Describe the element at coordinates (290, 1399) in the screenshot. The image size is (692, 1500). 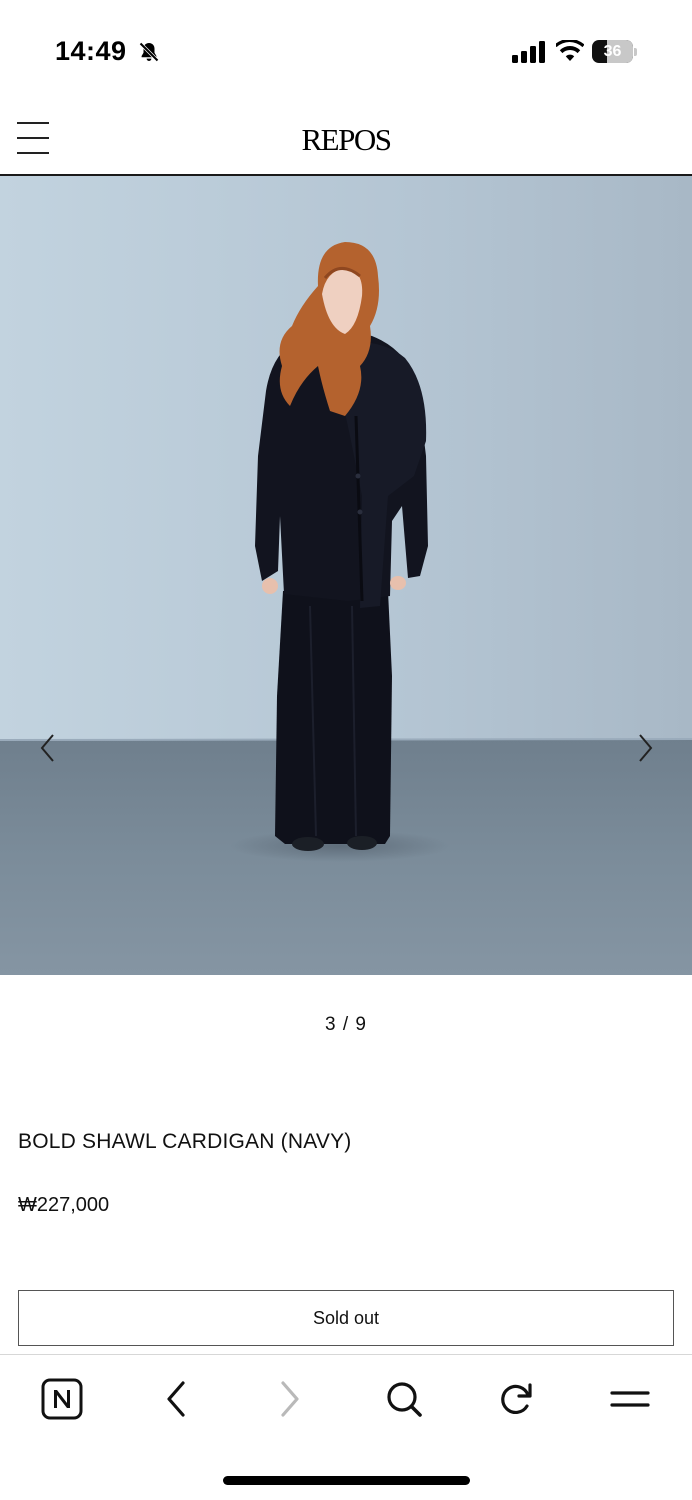
I see `forward-icon` at that location.